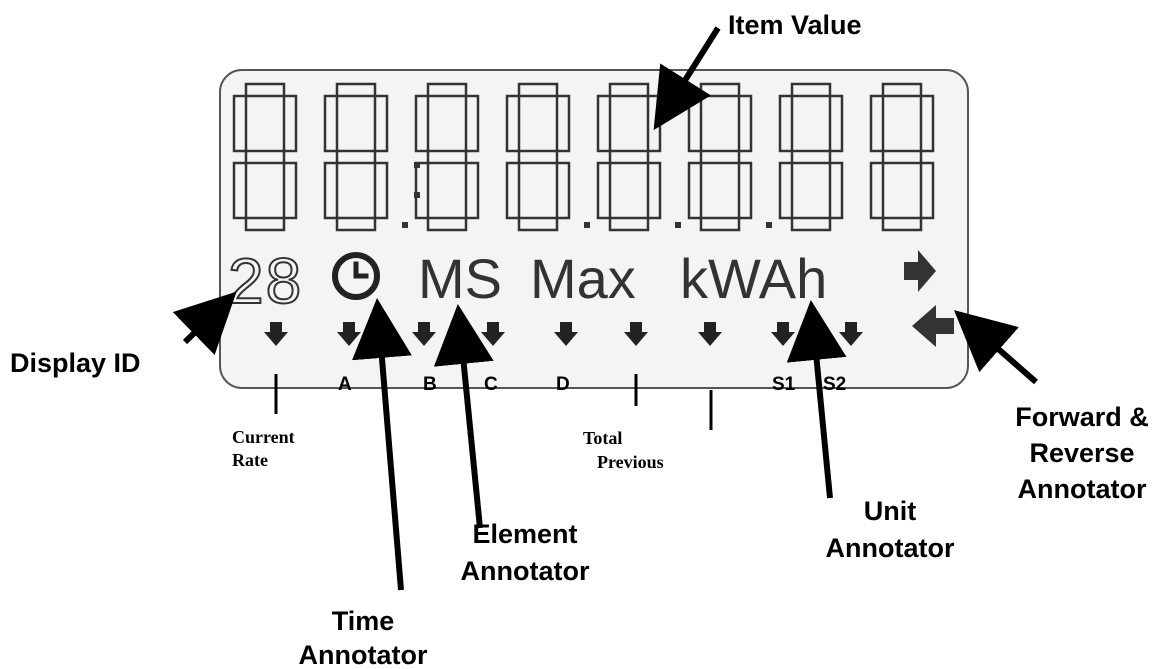  What do you see at coordinates (524, 534) in the screenshot?
I see `callout-element-line1: Element` at bounding box center [524, 534].